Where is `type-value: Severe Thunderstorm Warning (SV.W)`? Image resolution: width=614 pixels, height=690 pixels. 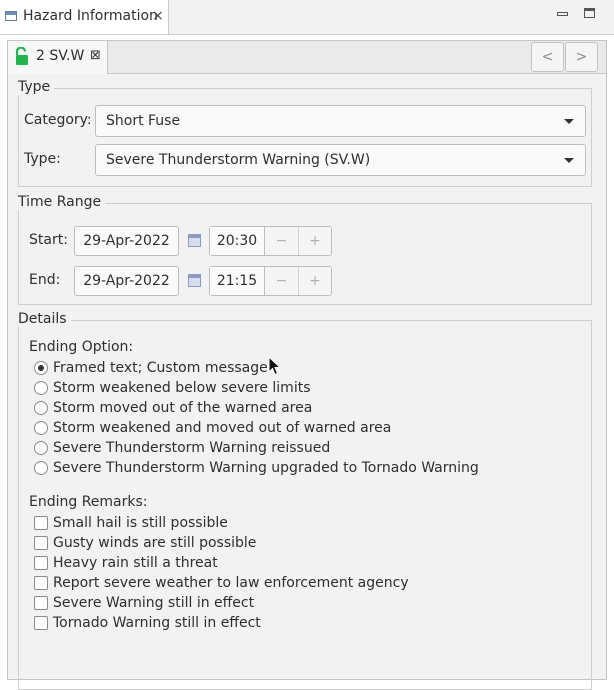 type-value: Severe Thunderstorm Warning (SV.W) is located at coordinates (238, 160).